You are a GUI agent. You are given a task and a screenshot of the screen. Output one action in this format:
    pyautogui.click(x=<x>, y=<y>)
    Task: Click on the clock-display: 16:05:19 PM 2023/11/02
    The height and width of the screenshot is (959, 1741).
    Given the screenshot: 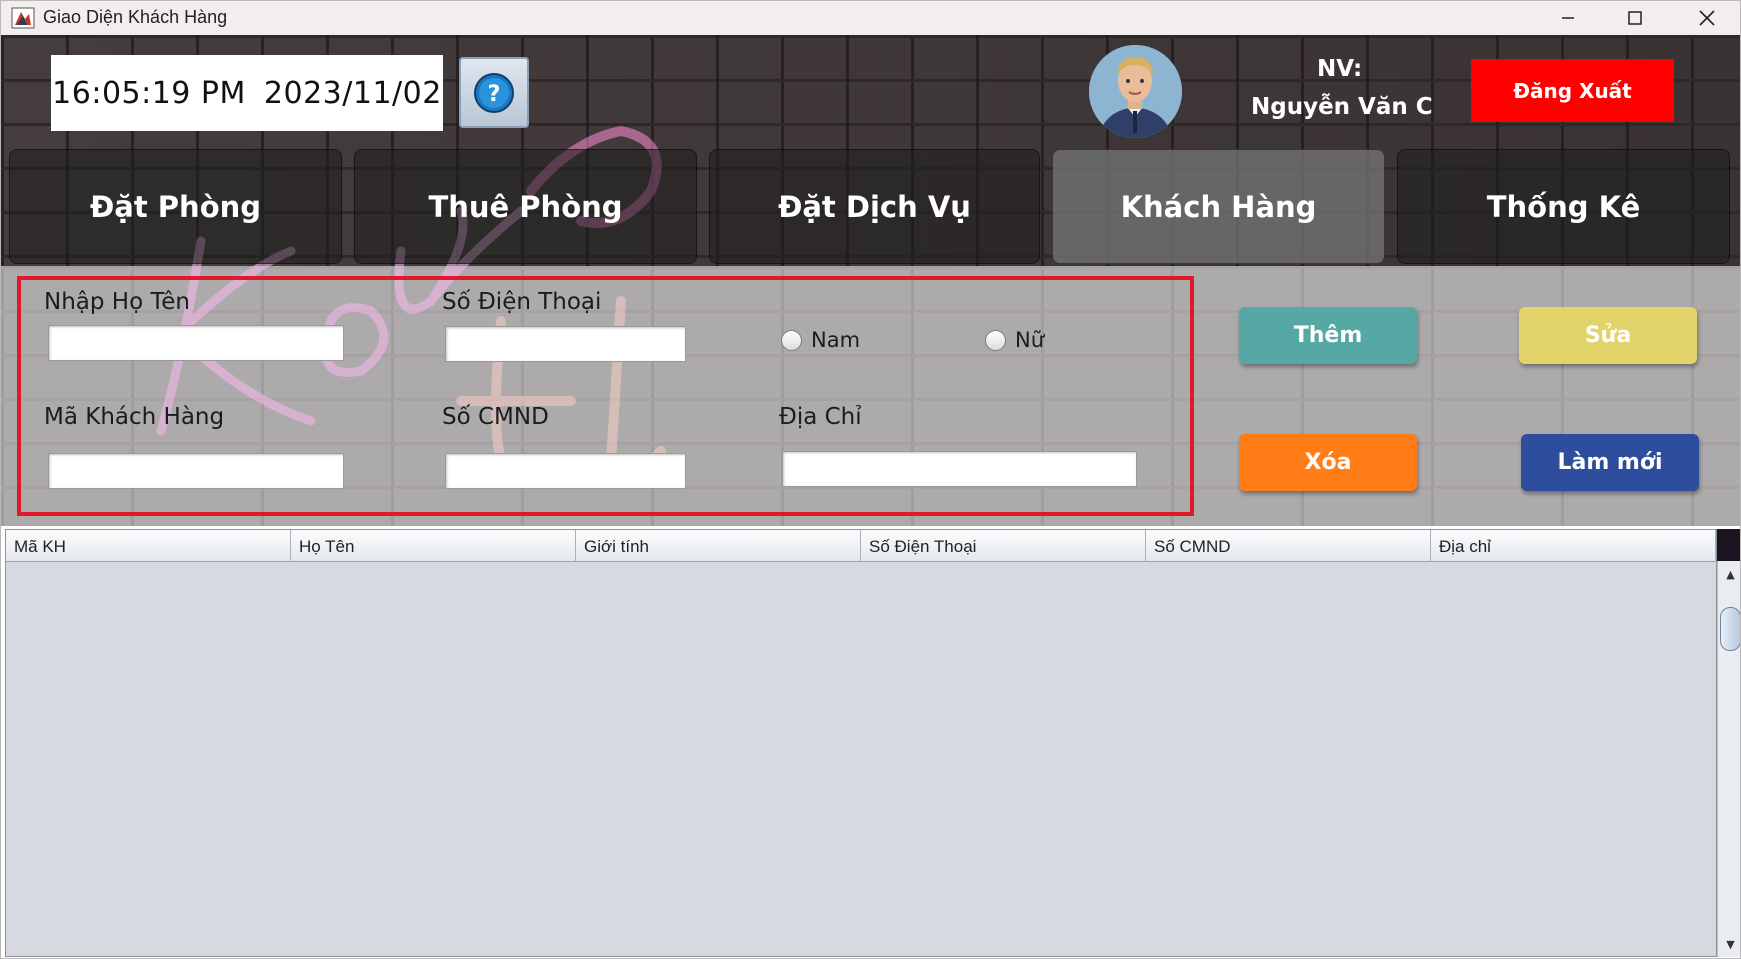 What is the action you would take?
    pyautogui.click(x=247, y=93)
    